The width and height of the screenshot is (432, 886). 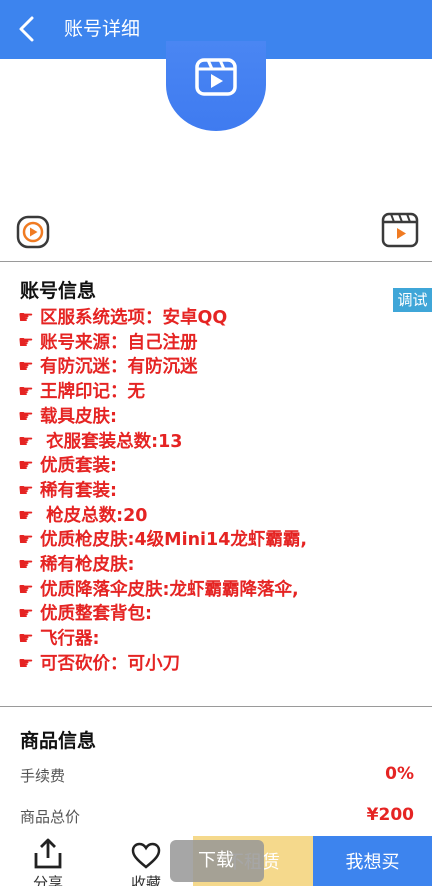 I want to click on video-play-icon, so click(x=216, y=77).